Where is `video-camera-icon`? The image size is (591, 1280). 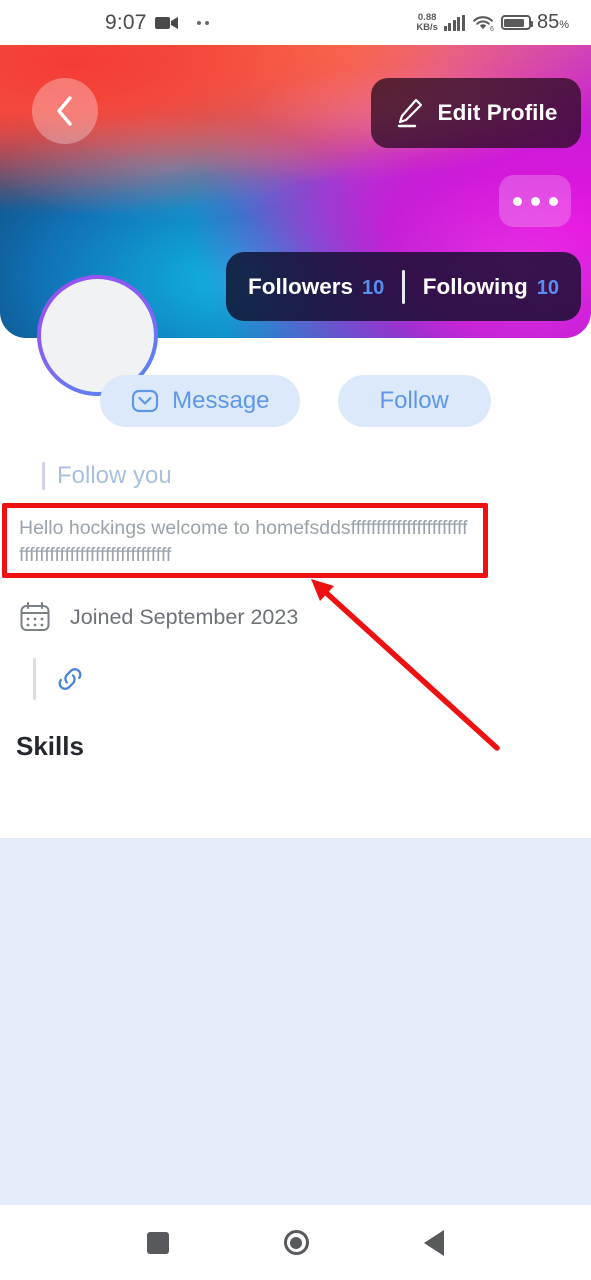 video-camera-icon is located at coordinates (166, 22).